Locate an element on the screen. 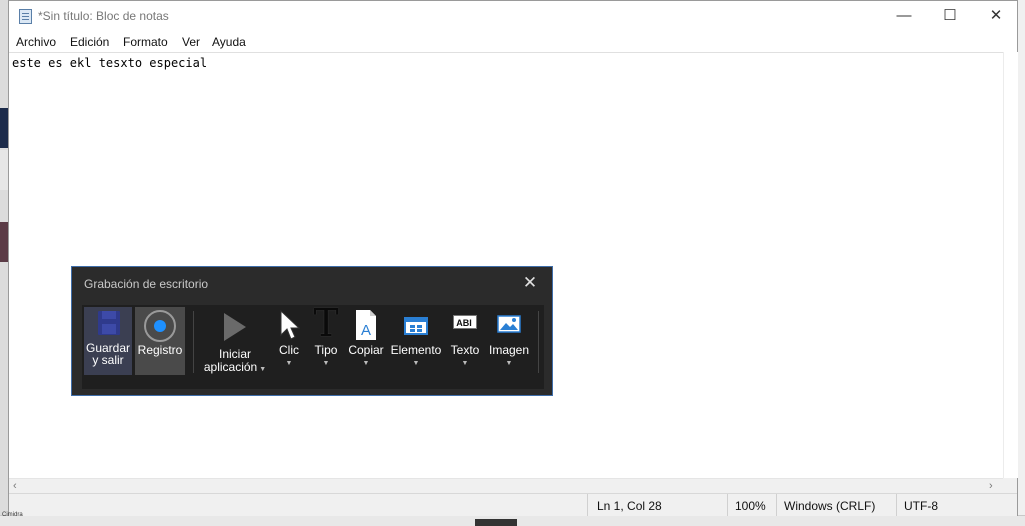 This screenshot has height=526, width=1025. play-icon is located at coordinates (235, 327).